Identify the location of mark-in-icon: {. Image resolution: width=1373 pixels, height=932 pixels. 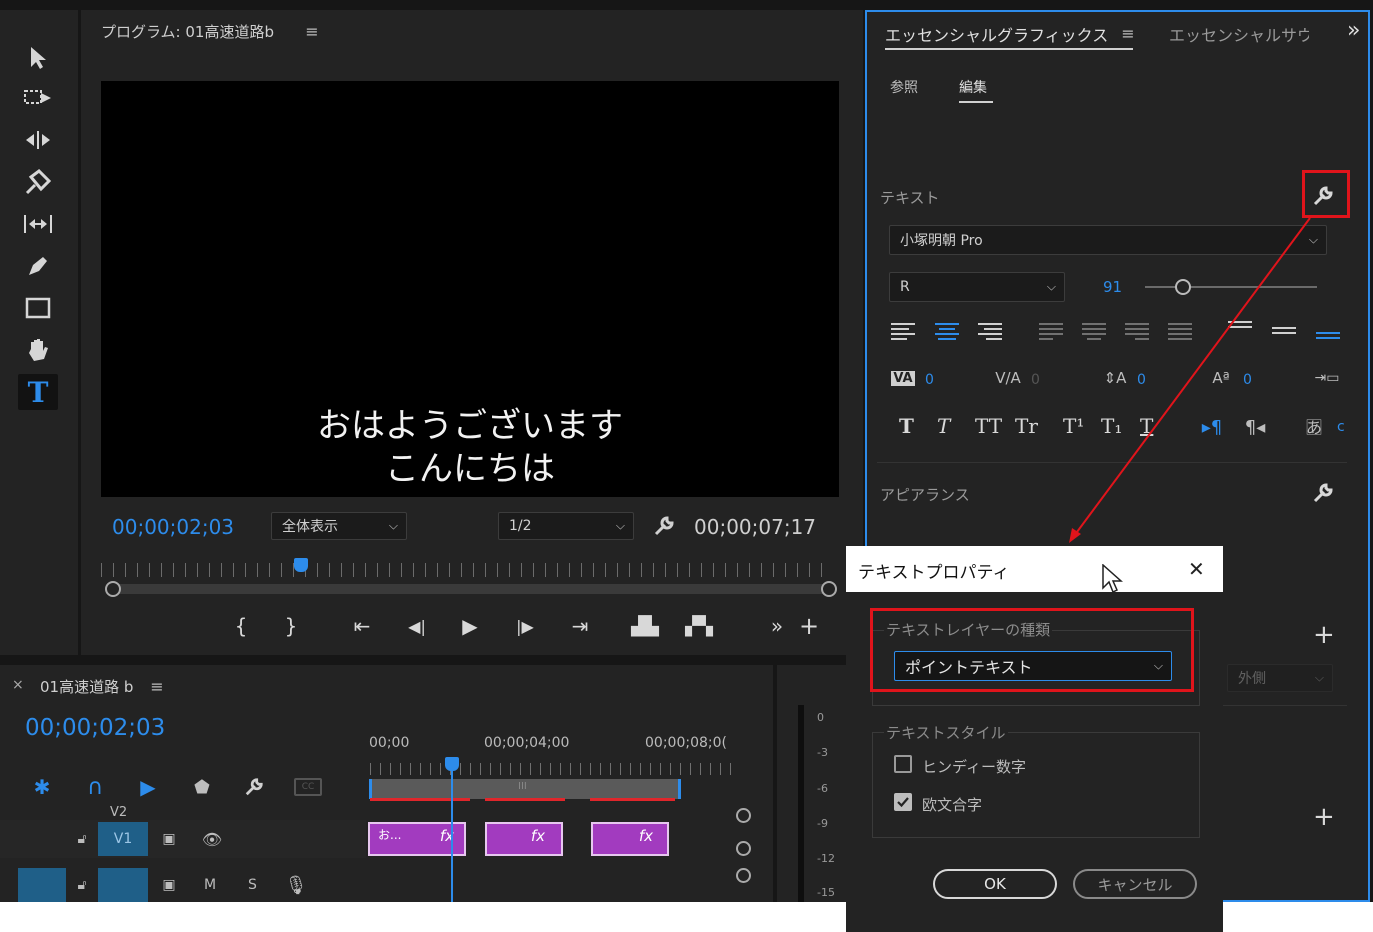
(241, 626).